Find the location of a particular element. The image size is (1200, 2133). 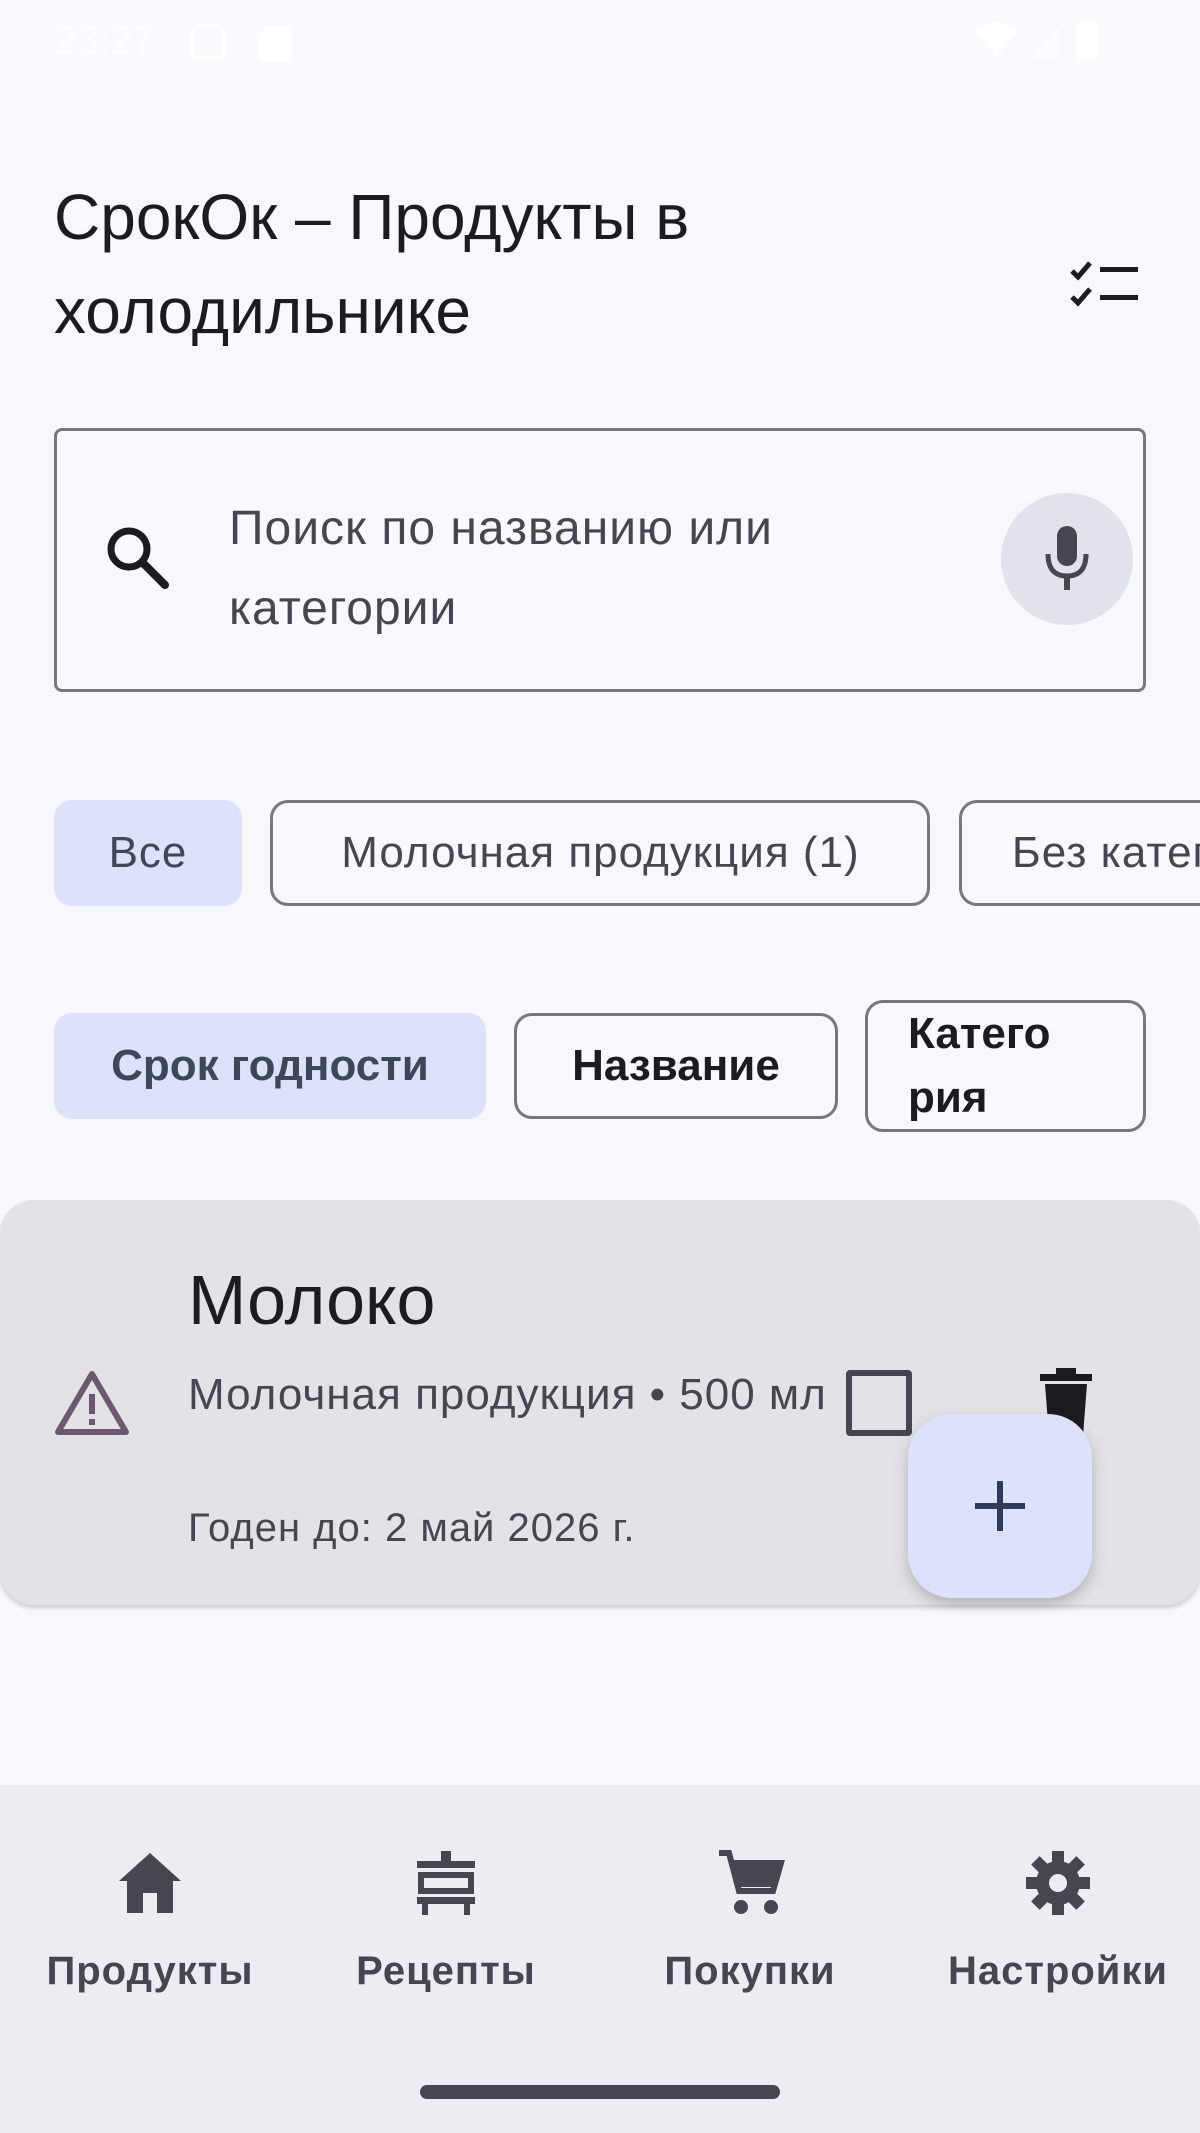

nav-item-products: Продукты is located at coordinates (150, 1945).